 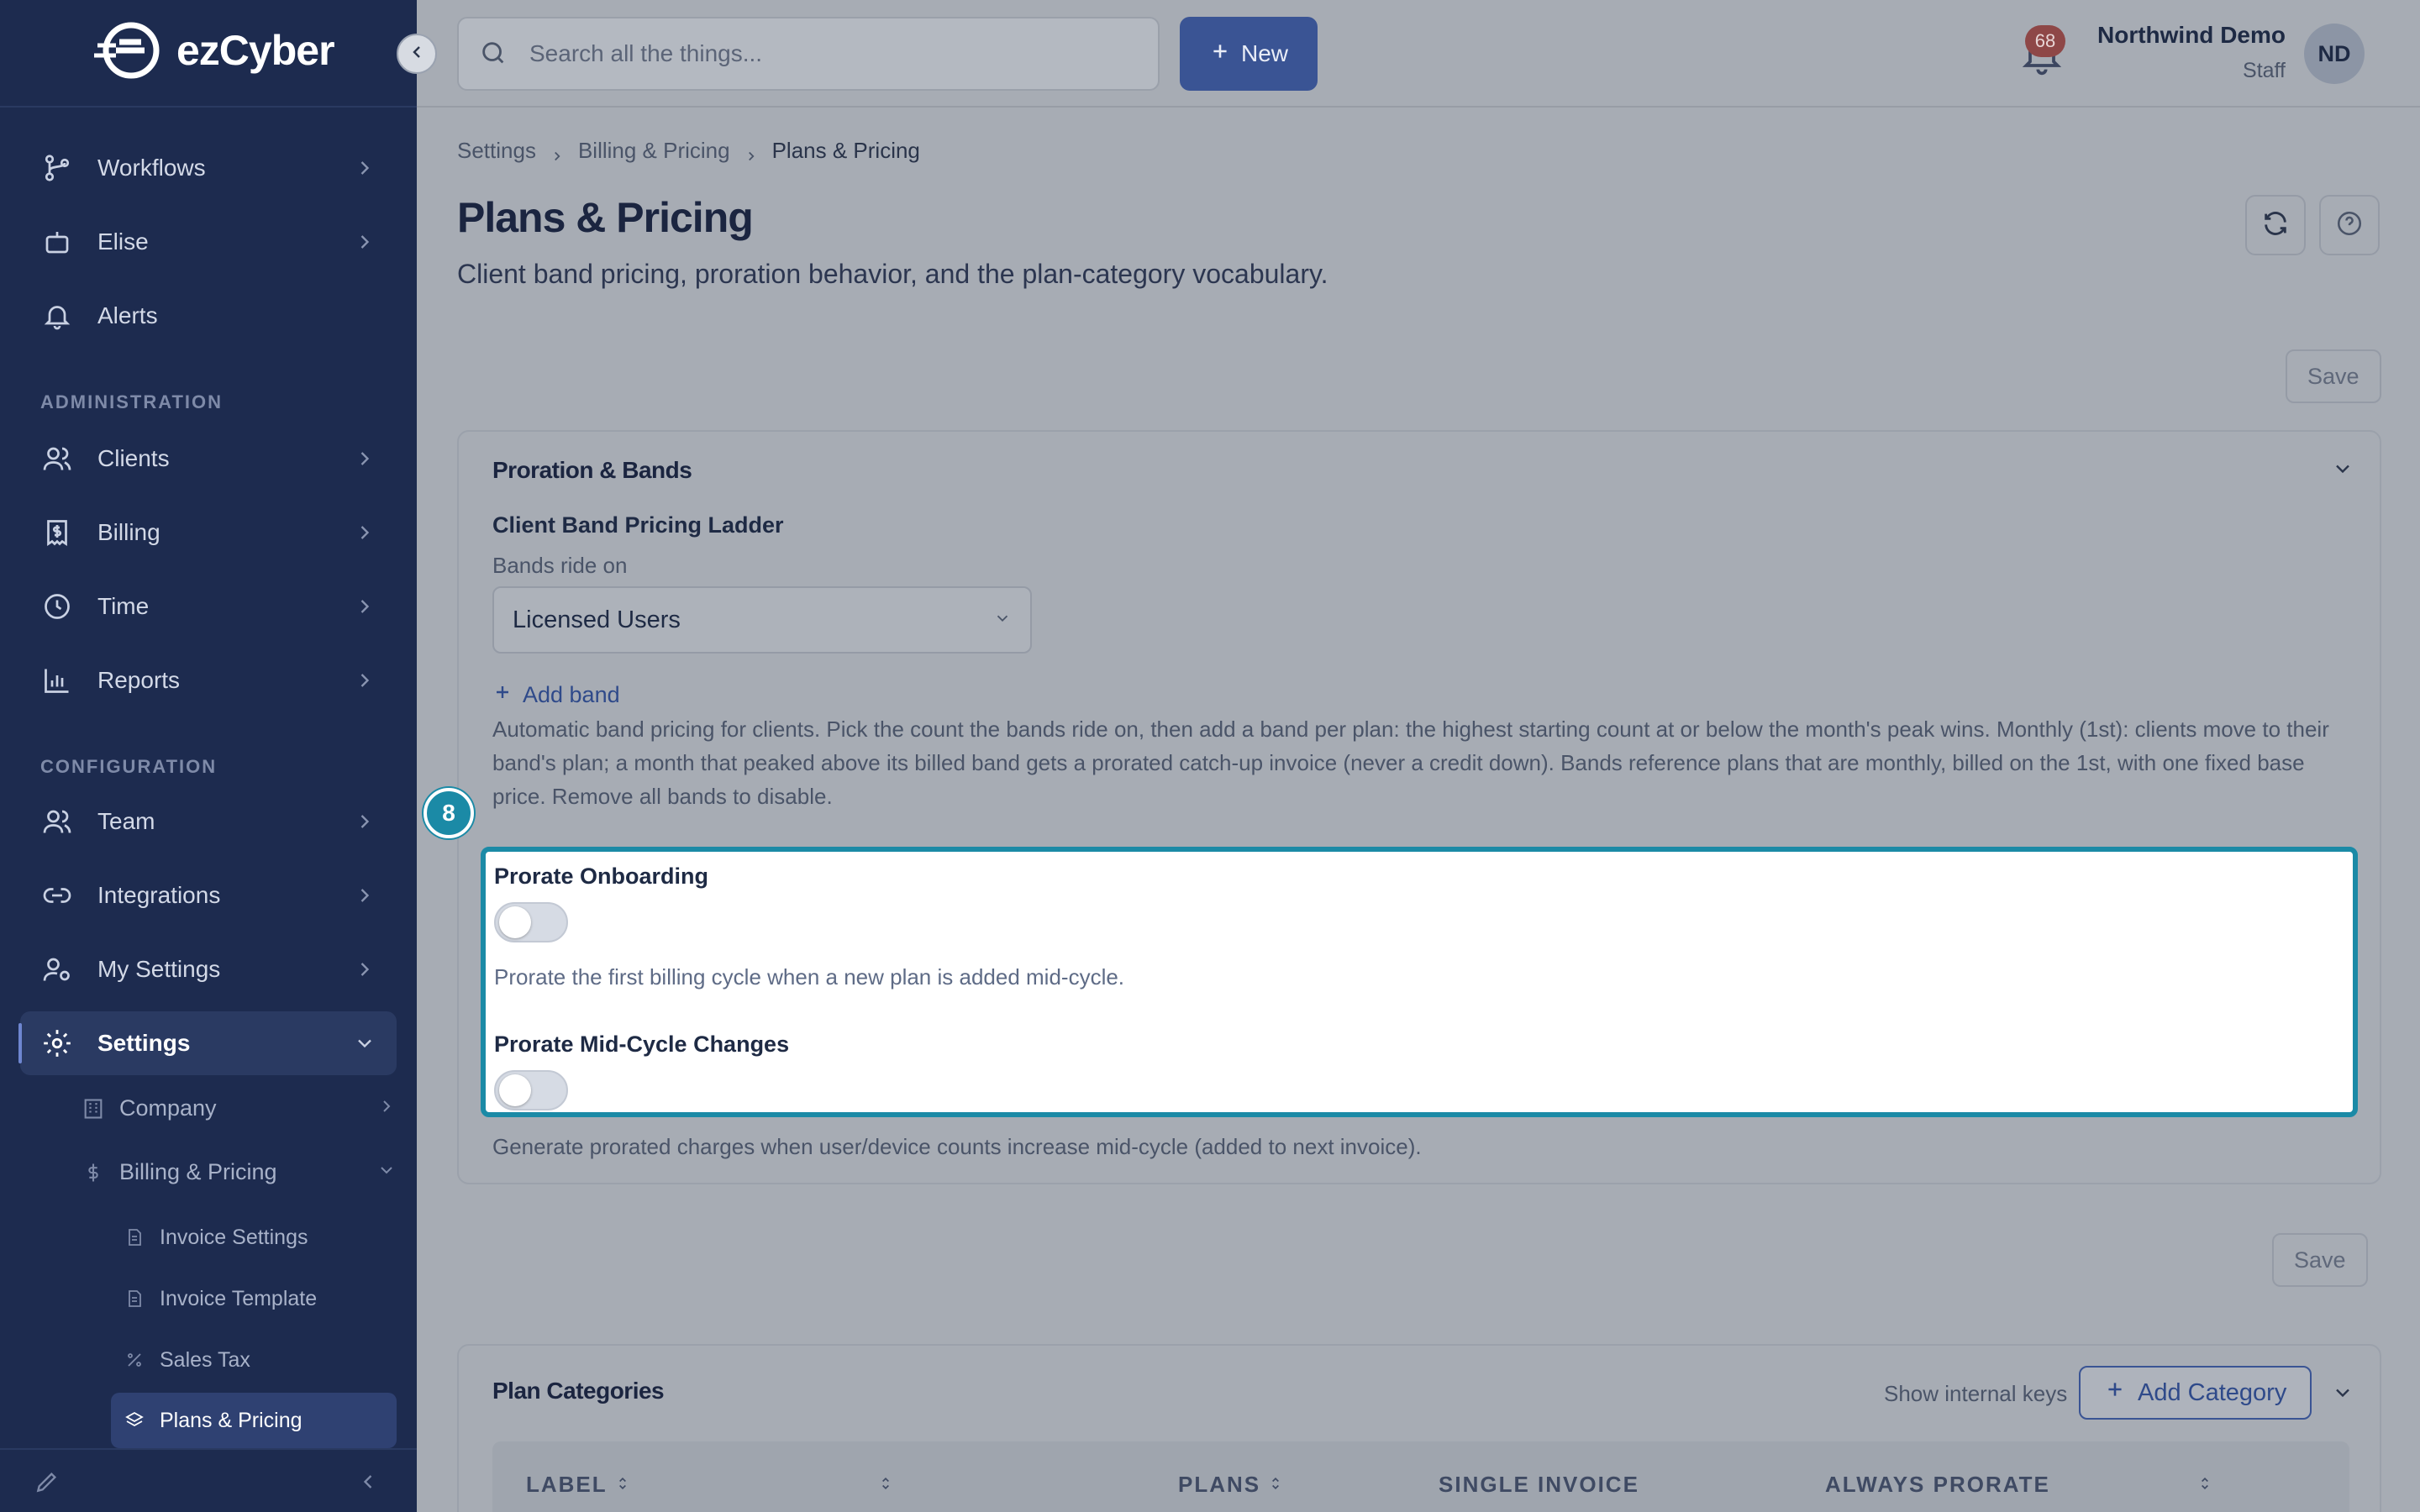 What do you see at coordinates (1418, 54) in the screenshot?
I see `topbar: New 68 Northwind Demo Staff ND` at bounding box center [1418, 54].